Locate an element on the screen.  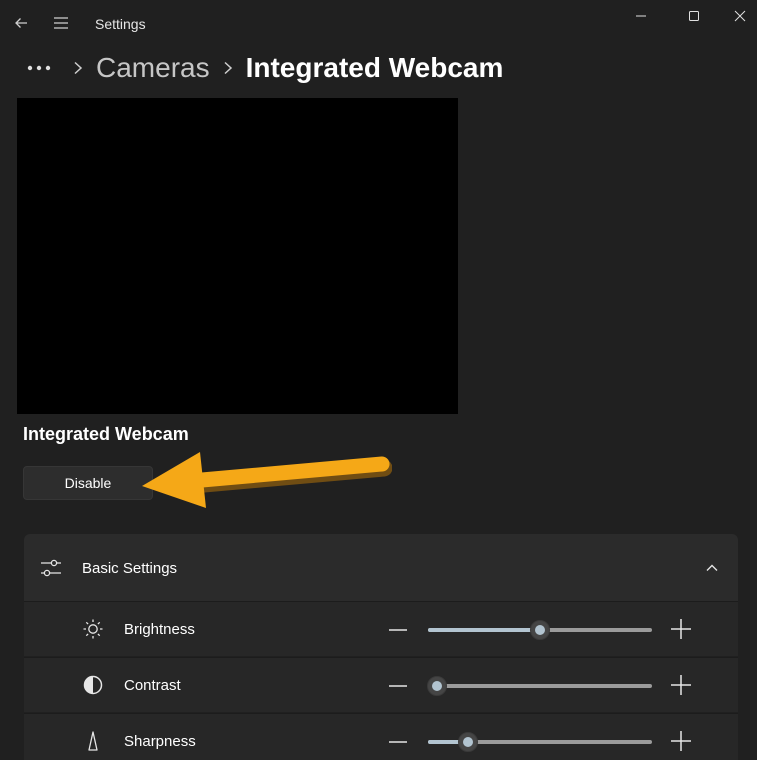
sharpness-label: Sharpness is located at coordinates (160, 741).